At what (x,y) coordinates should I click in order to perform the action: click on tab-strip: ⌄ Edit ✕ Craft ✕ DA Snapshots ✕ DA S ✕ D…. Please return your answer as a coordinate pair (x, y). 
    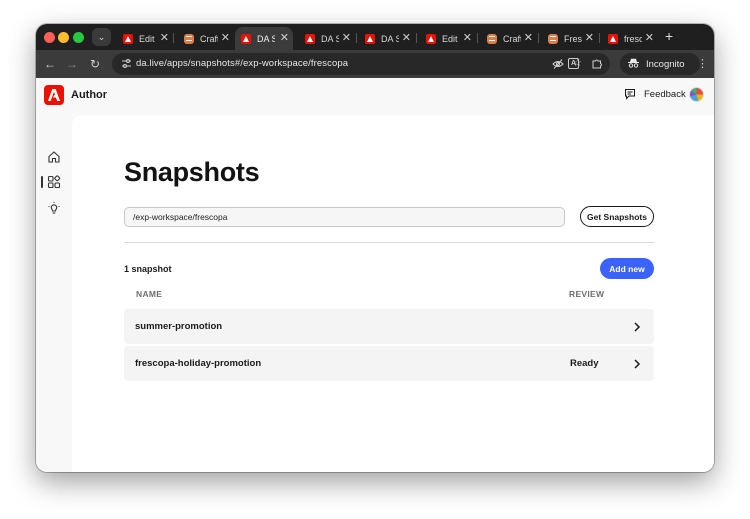
    Looking at the image, I should click on (375, 37).